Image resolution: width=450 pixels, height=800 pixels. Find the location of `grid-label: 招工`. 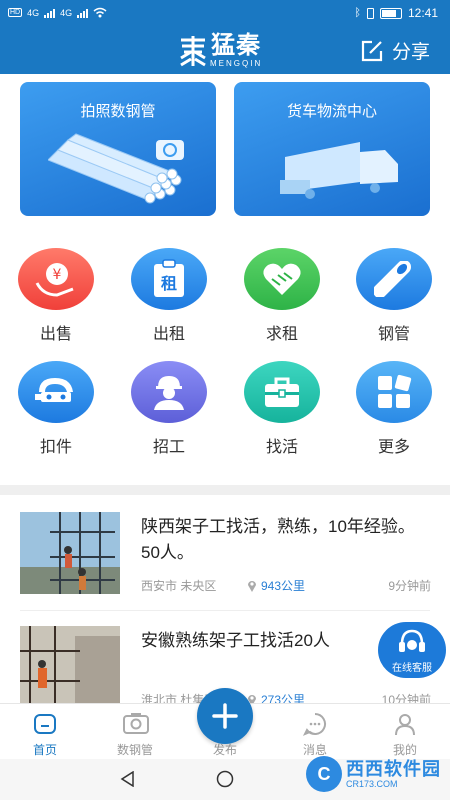

grid-label: 招工 is located at coordinates (168, 447).